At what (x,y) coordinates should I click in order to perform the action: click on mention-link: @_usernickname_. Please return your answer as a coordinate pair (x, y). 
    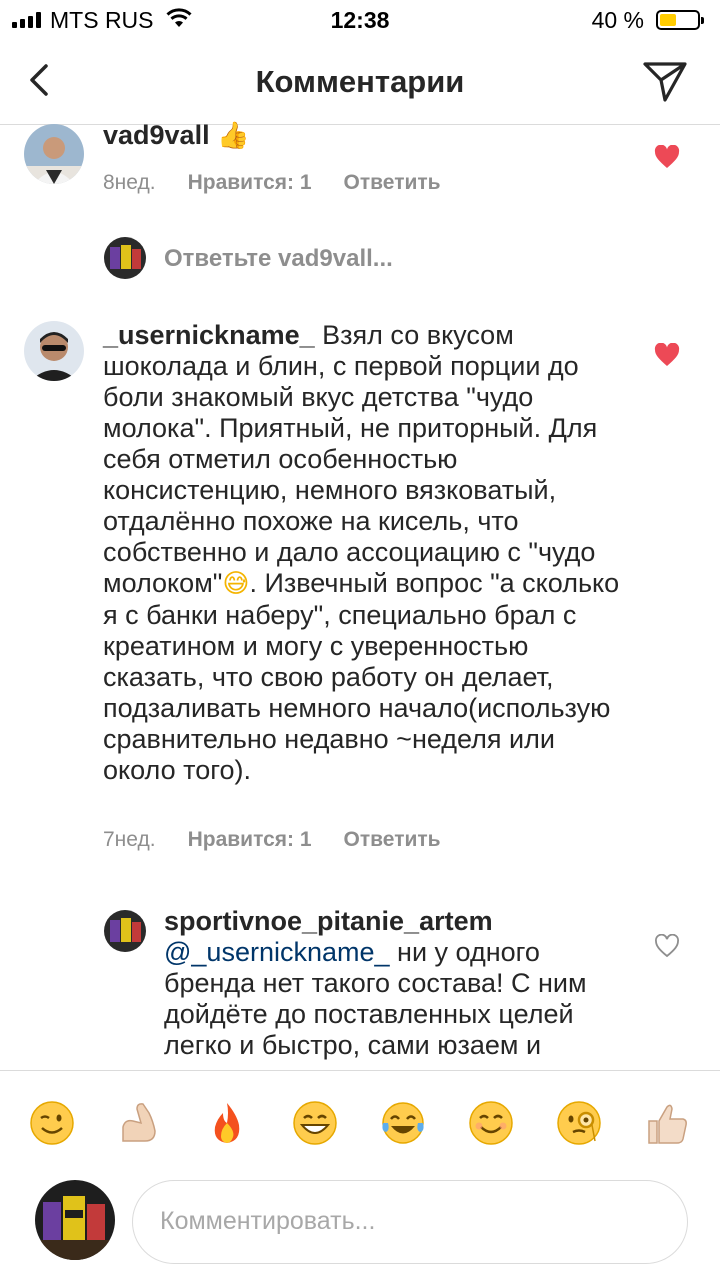
    Looking at the image, I should click on (277, 952).